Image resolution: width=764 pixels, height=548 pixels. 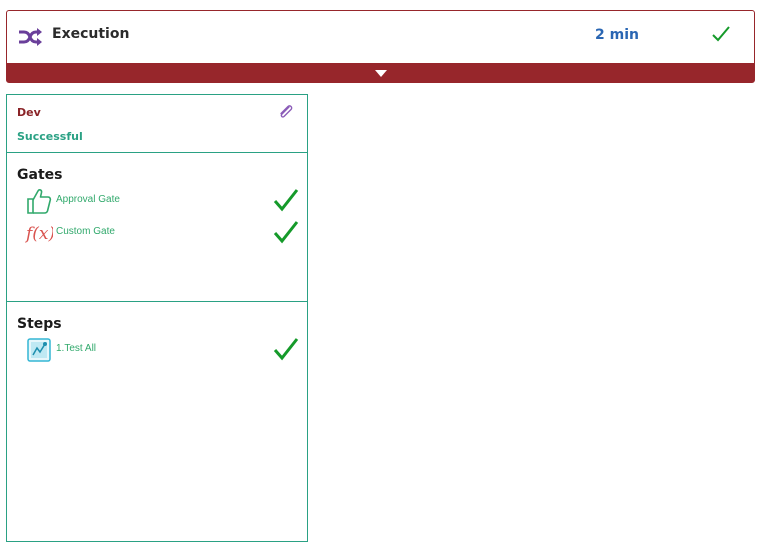 What do you see at coordinates (85, 231) in the screenshot?
I see `gate-label: Custom Gate` at bounding box center [85, 231].